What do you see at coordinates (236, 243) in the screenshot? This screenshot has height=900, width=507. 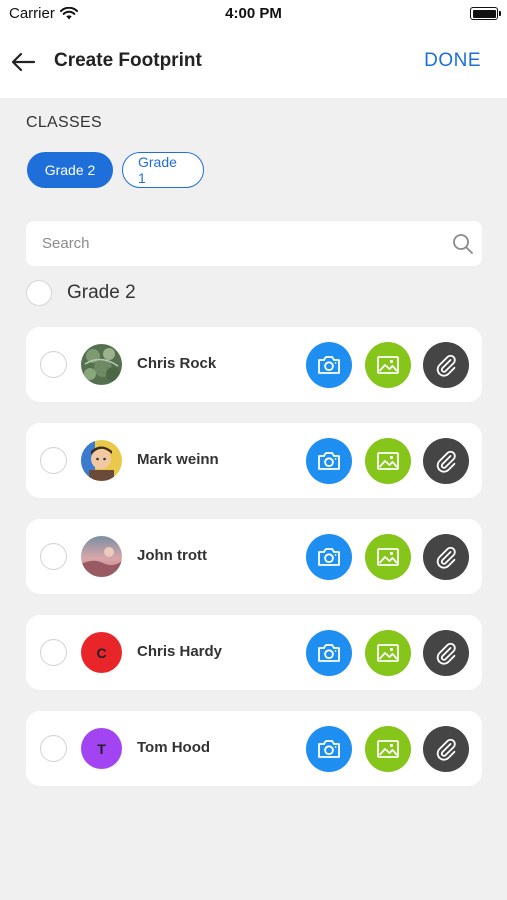 I see `search-input` at bounding box center [236, 243].